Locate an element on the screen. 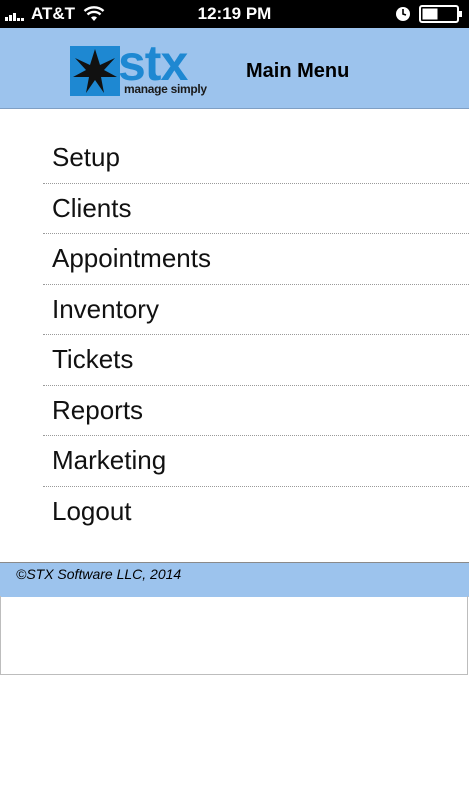 Image resolution: width=469 pixels, height=800 pixels. logo-tagline: manage simply is located at coordinates (165, 89).